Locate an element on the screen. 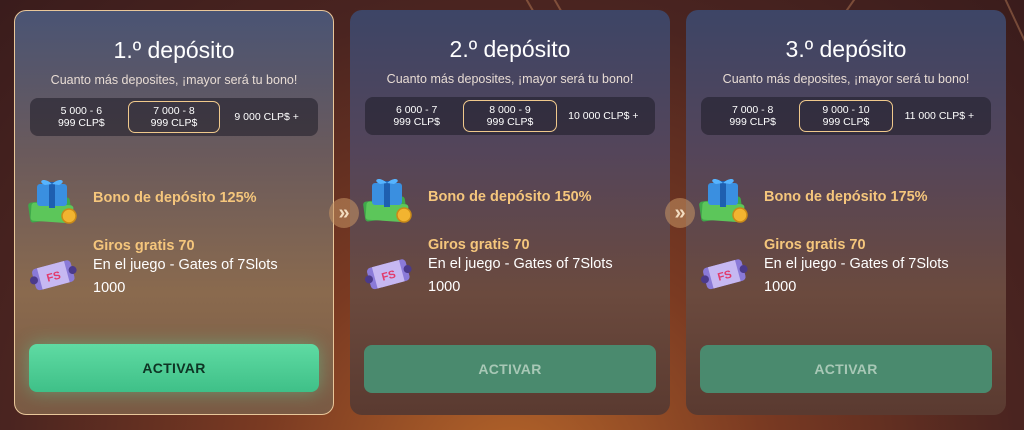 This screenshot has width=1024, height=430. bonus-row: Bono de depósito 150% is located at coordinates (510, 201).